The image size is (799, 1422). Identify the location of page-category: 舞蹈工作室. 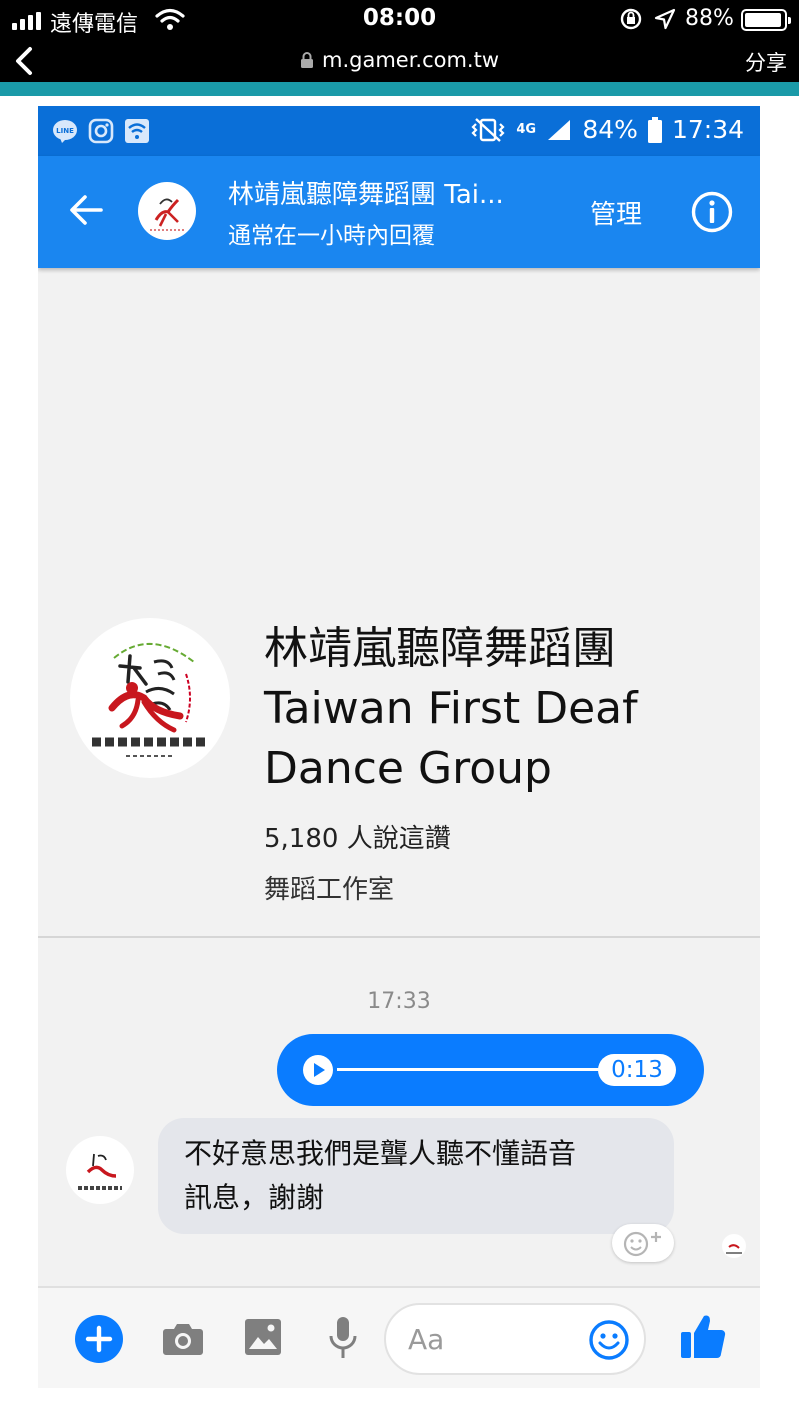
(329, 890).